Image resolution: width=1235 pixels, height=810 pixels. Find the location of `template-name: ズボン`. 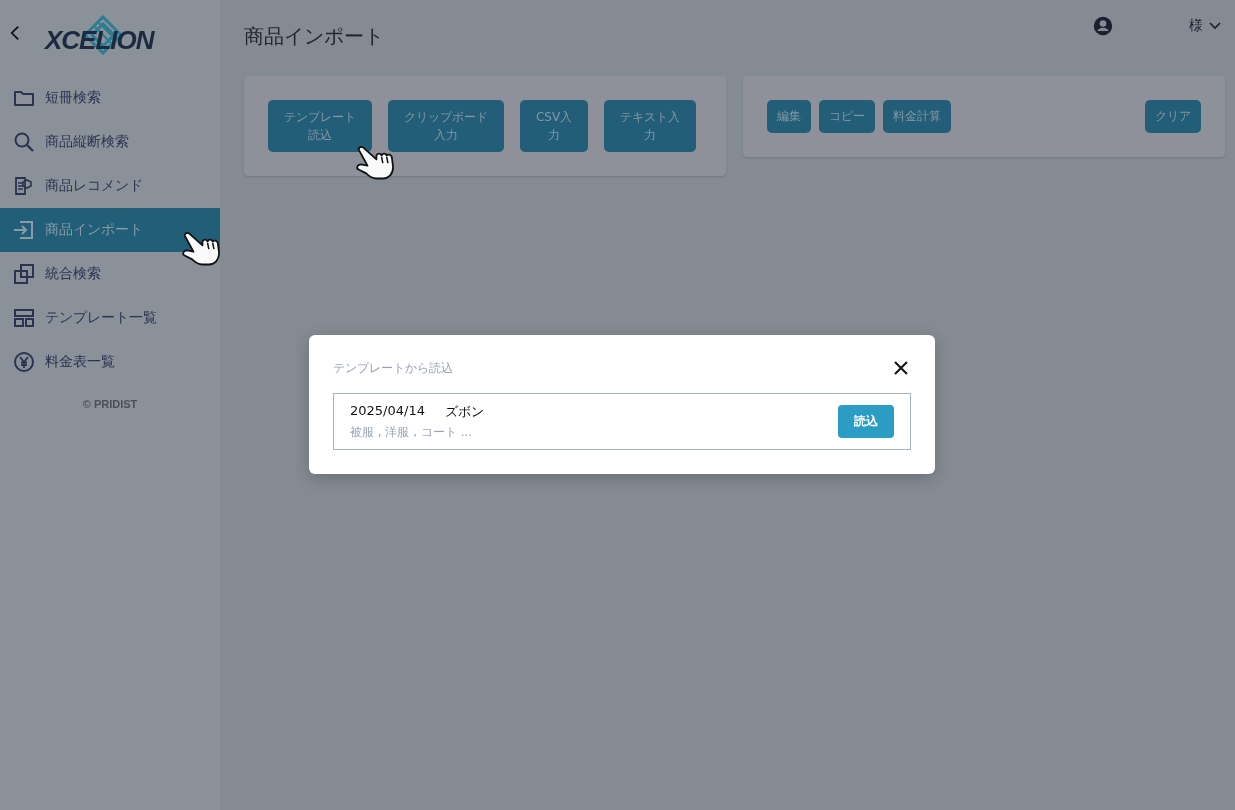

template-name: ズボン is located at coordinates (464, 411).